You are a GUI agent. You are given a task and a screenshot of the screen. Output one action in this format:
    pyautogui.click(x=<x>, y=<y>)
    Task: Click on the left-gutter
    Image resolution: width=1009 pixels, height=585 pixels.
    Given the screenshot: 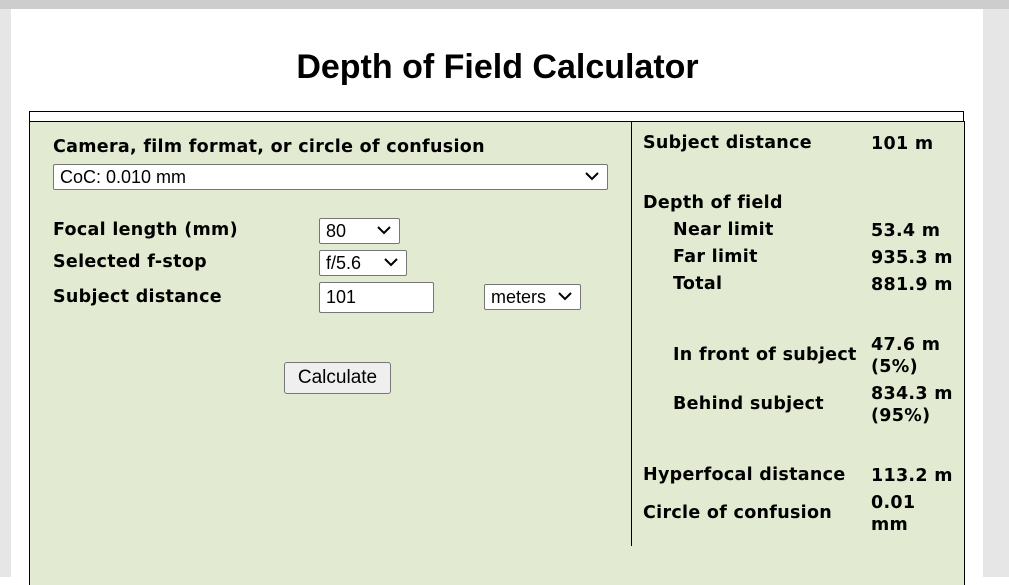 What is the action you would take?
    pyautogui.click(x=5, y=293)
    